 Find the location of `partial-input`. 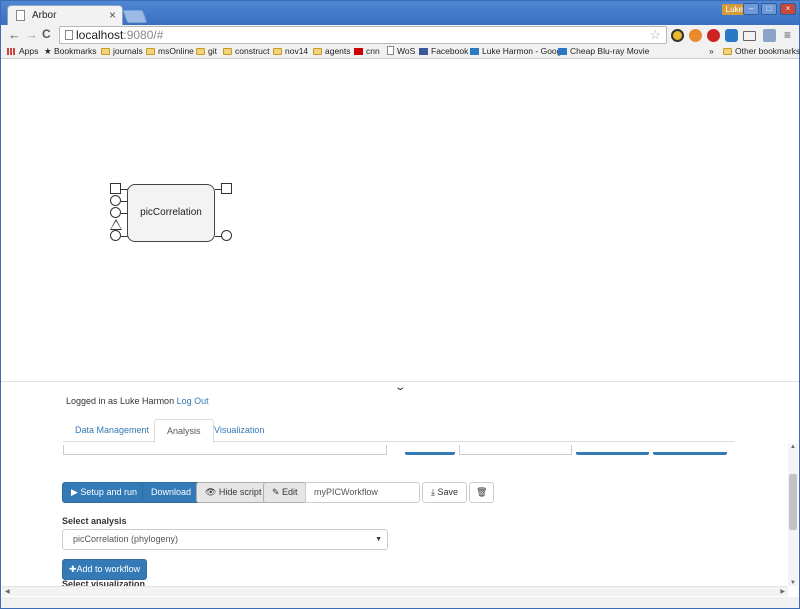

partial-input is located at coordinates (225, 450).